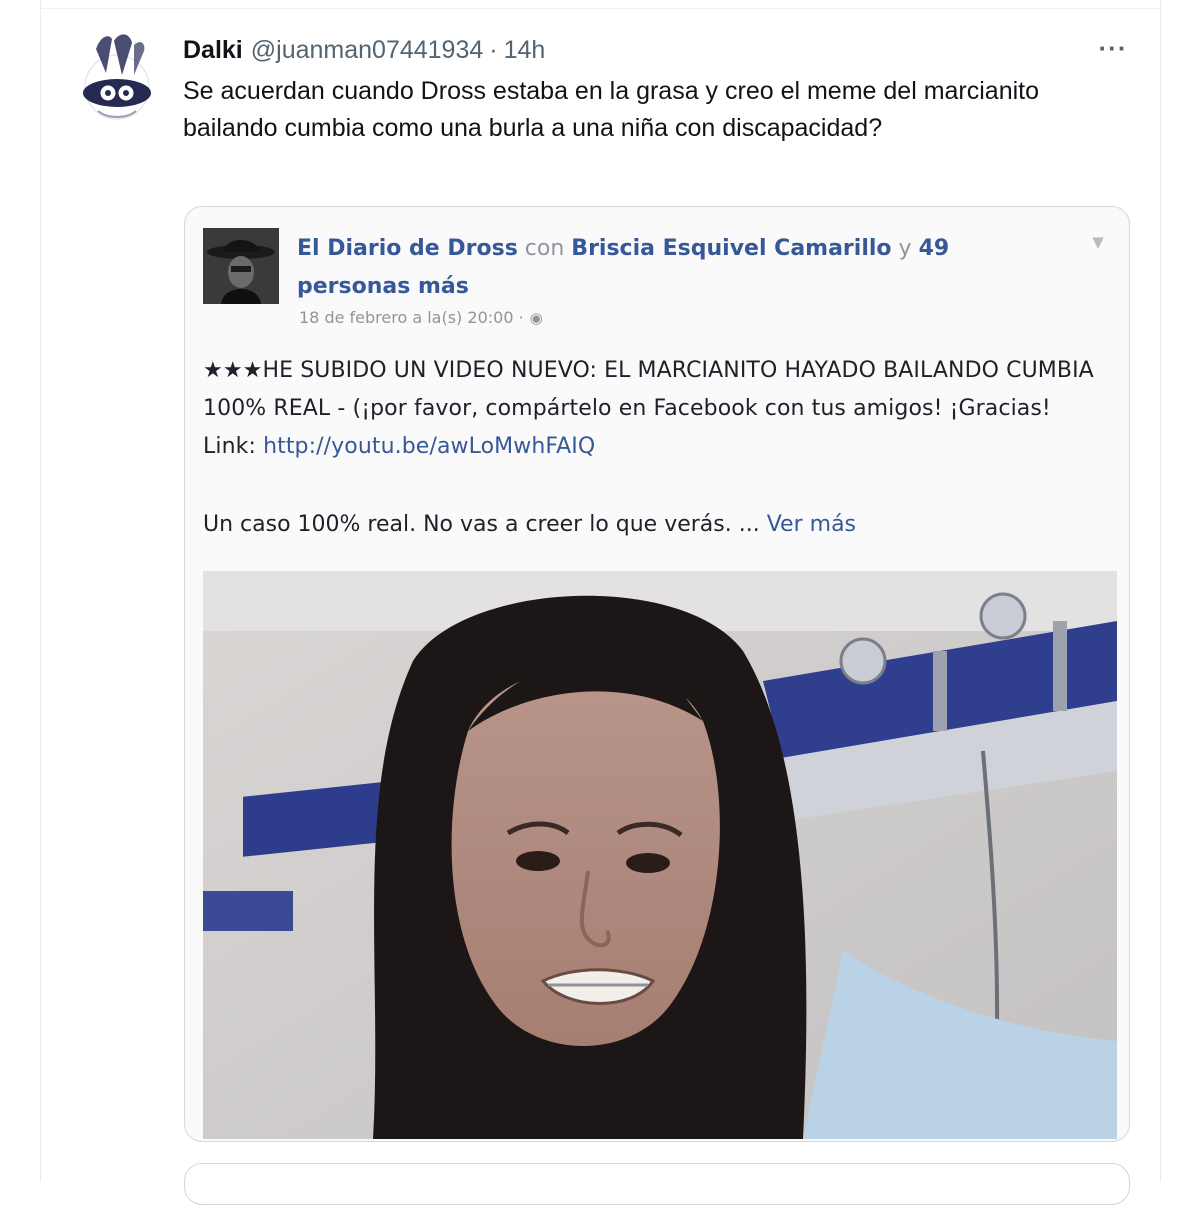  I want to click on fb-chevron-down-icon: ▼, so click(1098, 242).